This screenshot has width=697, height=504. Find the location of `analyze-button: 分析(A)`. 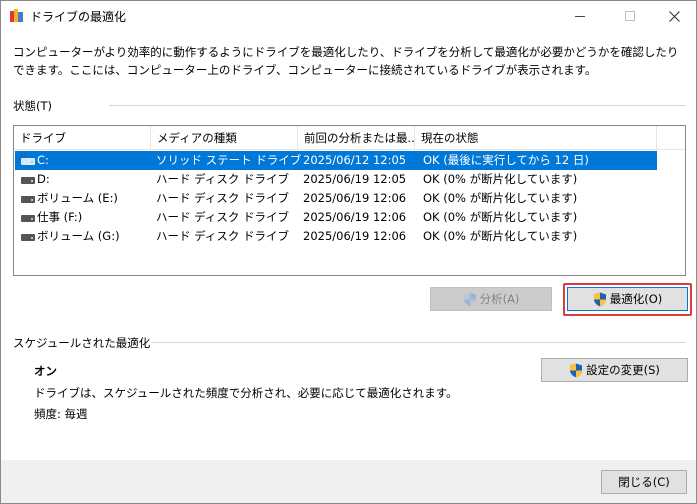

analyze-button: 分析(A) is located at coordinates (491, 299).